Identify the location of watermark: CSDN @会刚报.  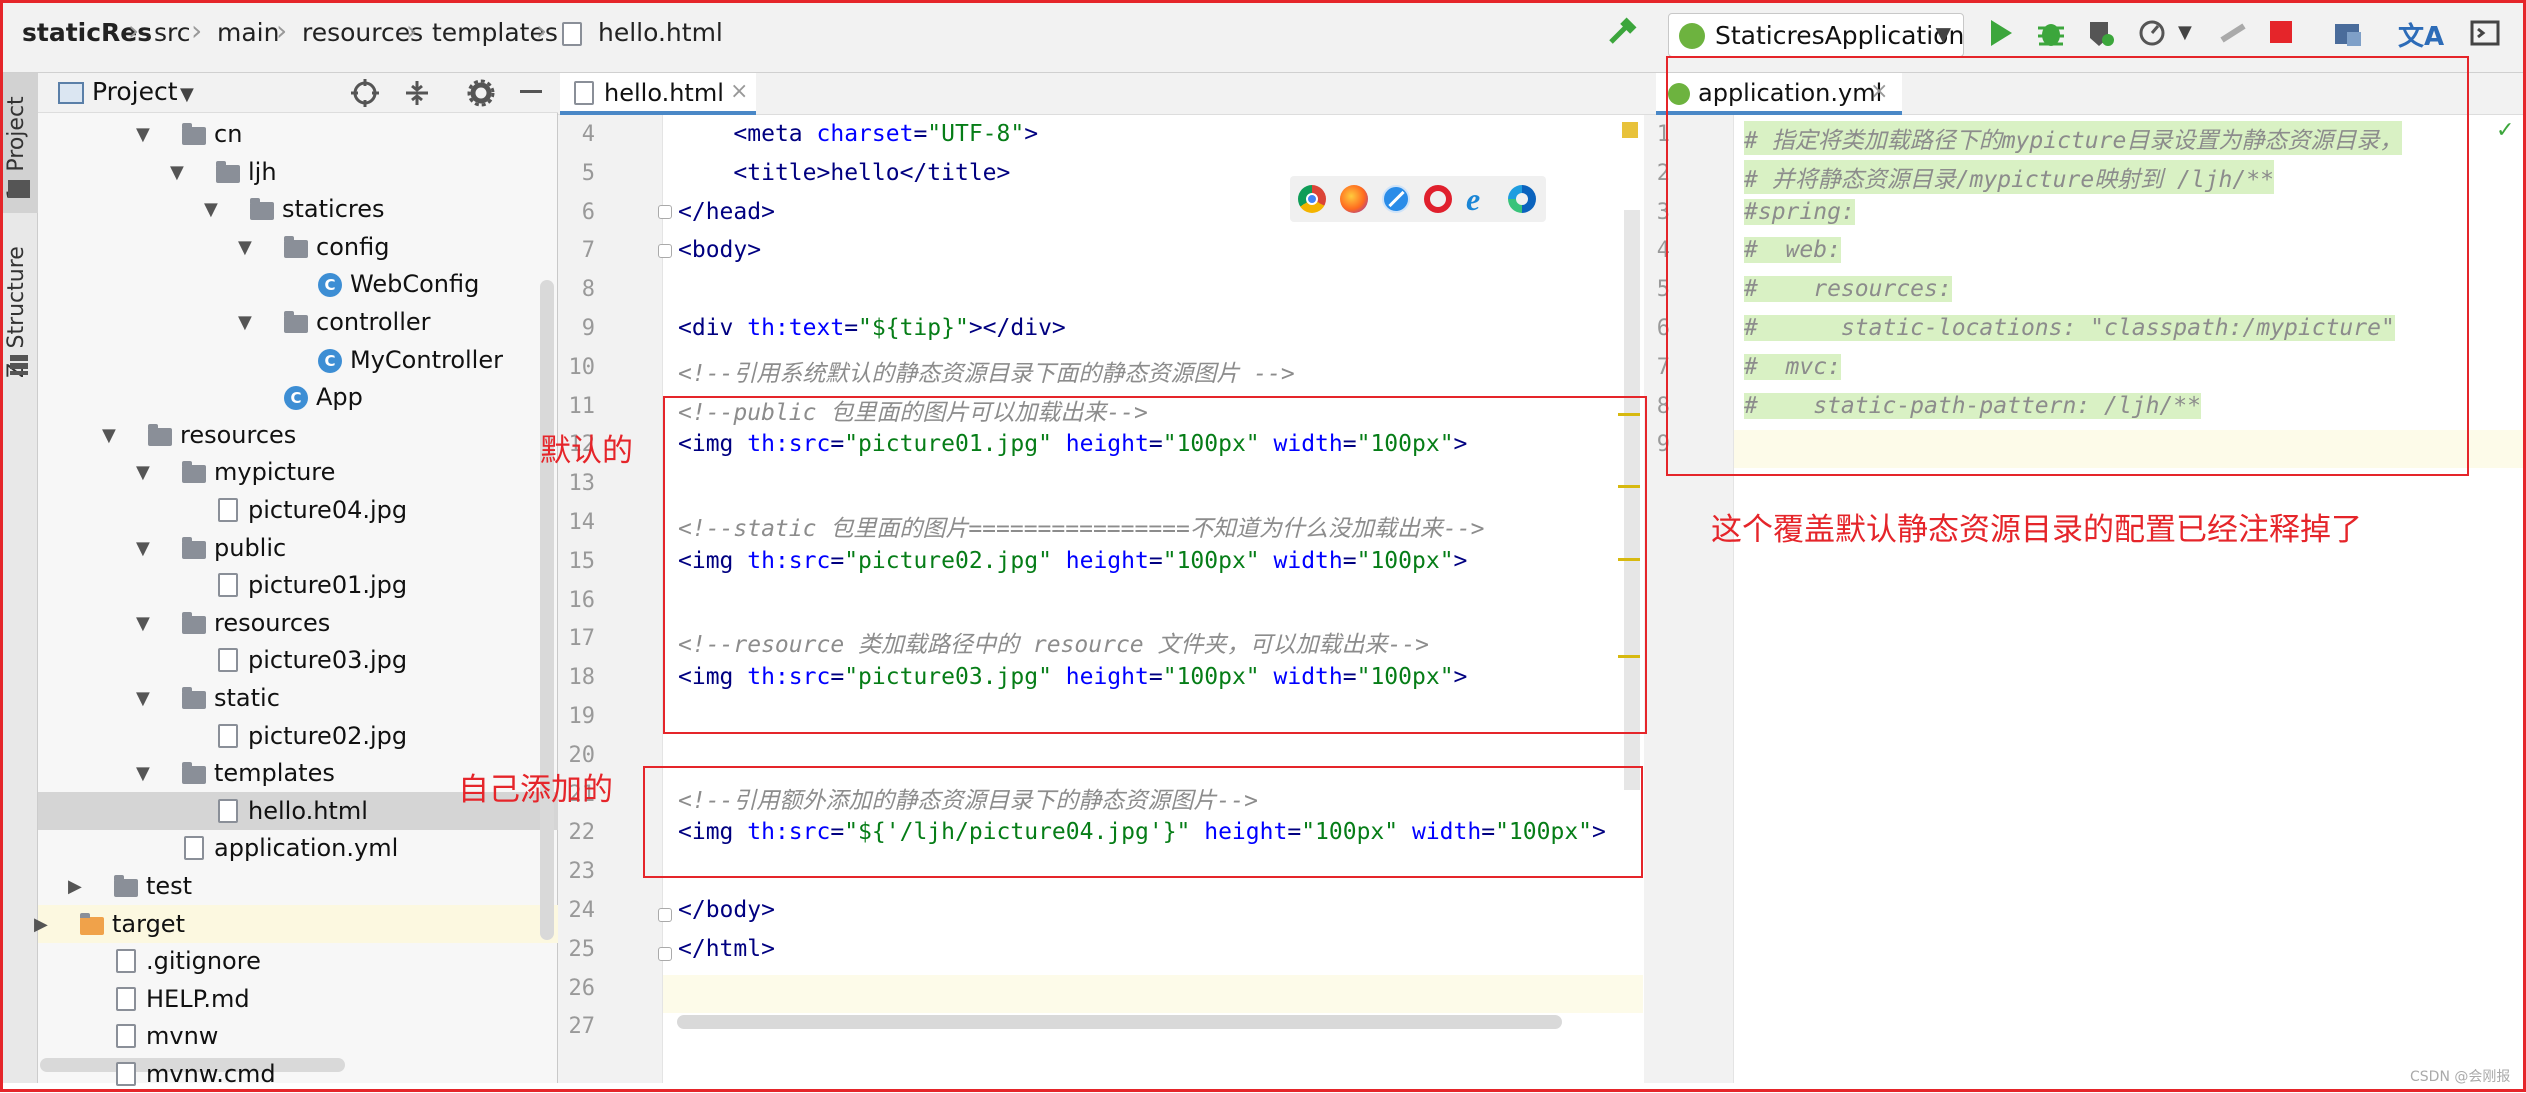
(2460, 1077).